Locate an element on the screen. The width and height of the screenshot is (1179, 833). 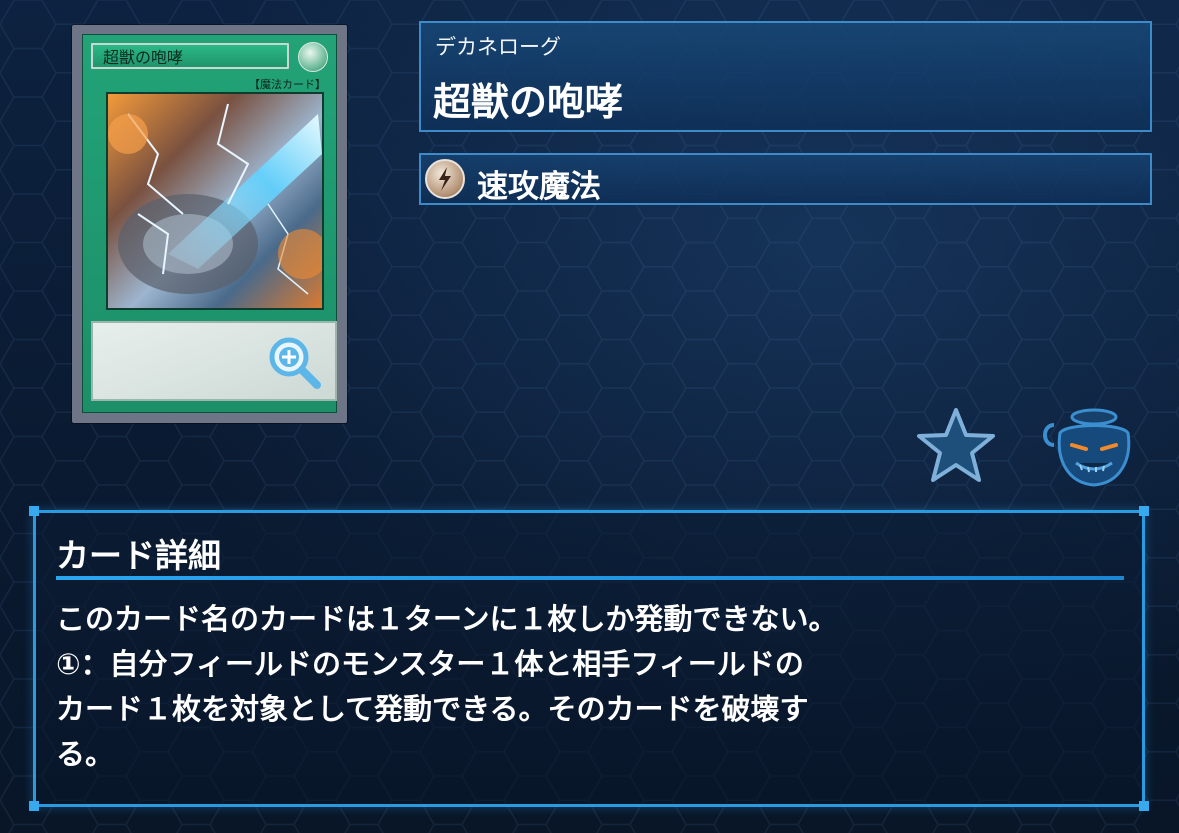
spell-attribute-icon is located at coordinates (313, 57).